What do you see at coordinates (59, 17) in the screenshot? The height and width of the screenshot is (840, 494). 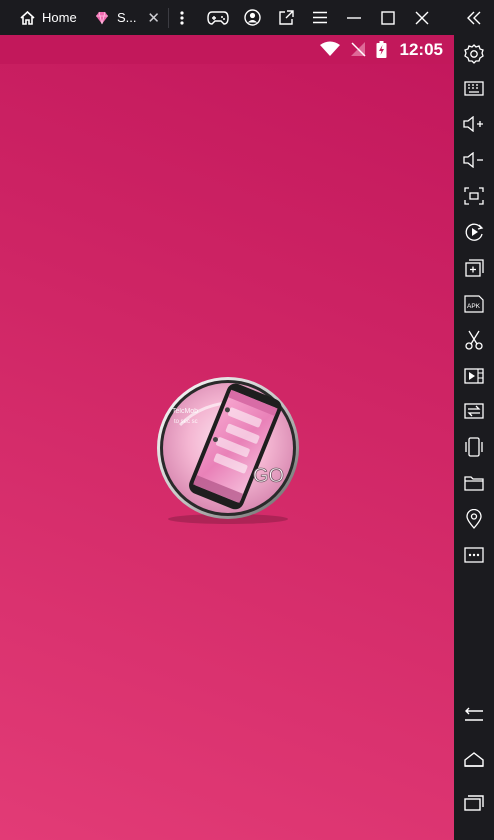 I see `tab-home-label: Home` at bounding box center [59, 17].